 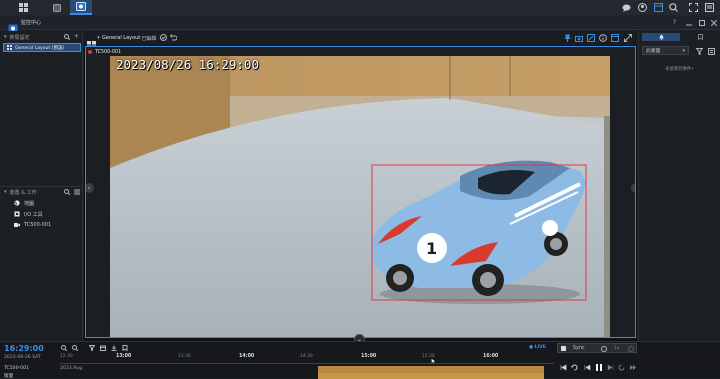 I want to click on recording-indicator, so click(x=90, y=52).